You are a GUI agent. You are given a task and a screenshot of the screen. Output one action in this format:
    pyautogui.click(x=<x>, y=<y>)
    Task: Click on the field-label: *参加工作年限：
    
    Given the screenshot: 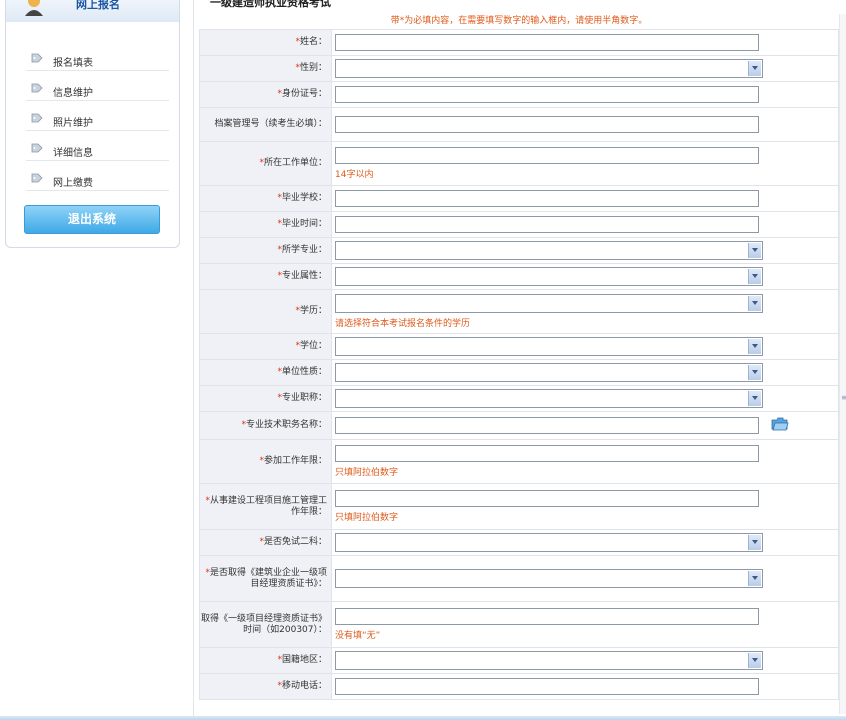 What is the action you would take?
    pyautogui.click(x=265, y=461)
    